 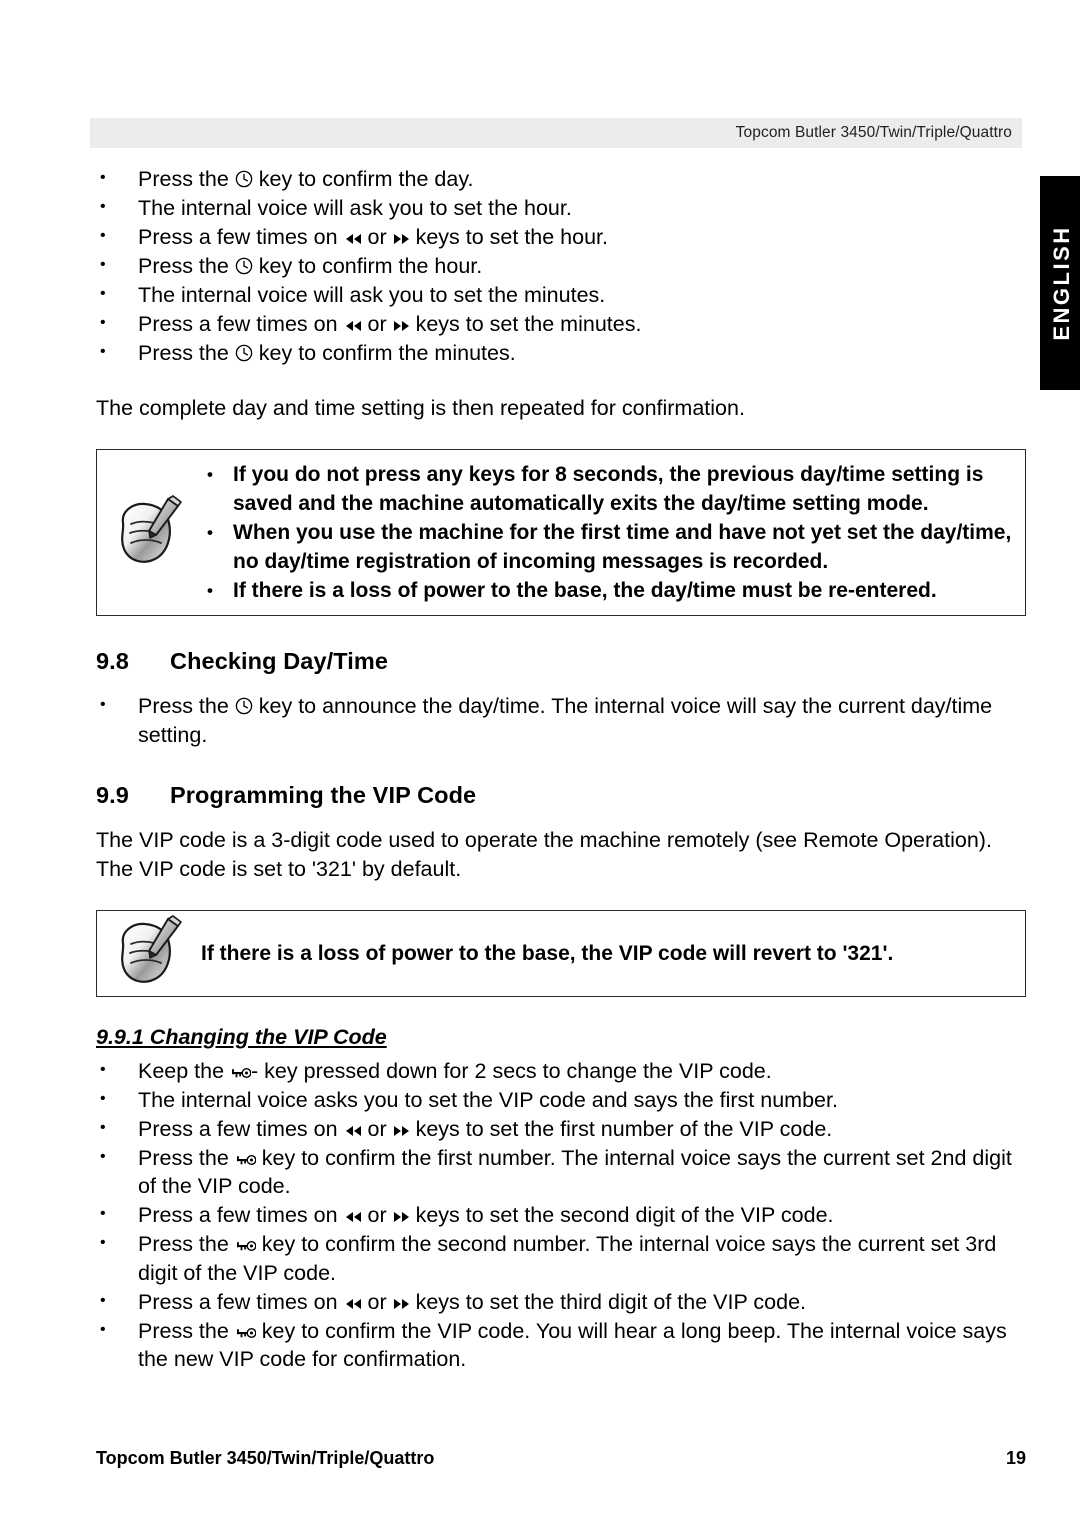 I want to click on page-header-bar: Topcom Butler 3450/Twin/Triple/Quattro, so click(x=556, y=133).